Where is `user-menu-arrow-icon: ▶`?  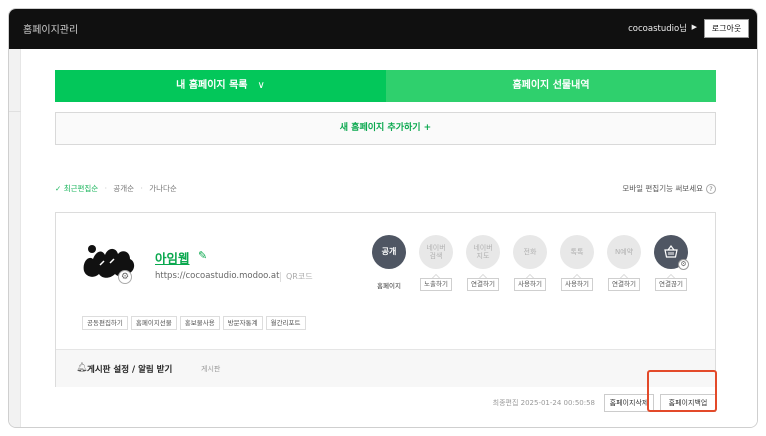
user-menu-arrow-icon: ▶ is located at coordinates (694, 27).